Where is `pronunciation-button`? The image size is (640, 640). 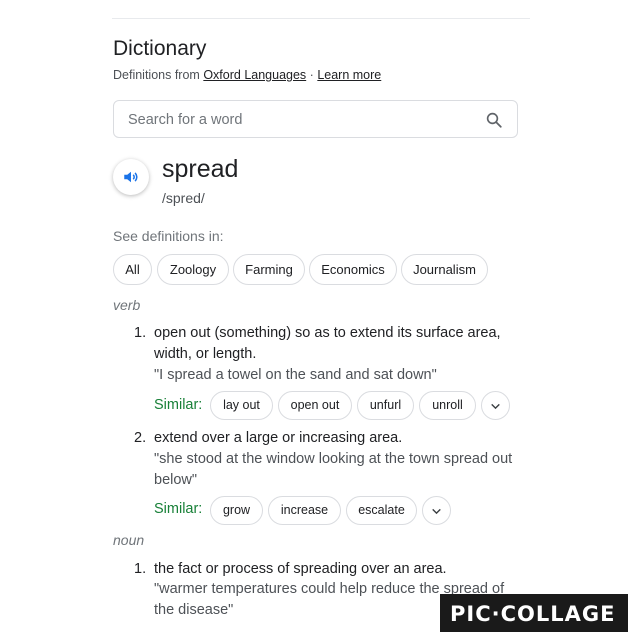 pronunciation-button is located at coordinates (131, 177).